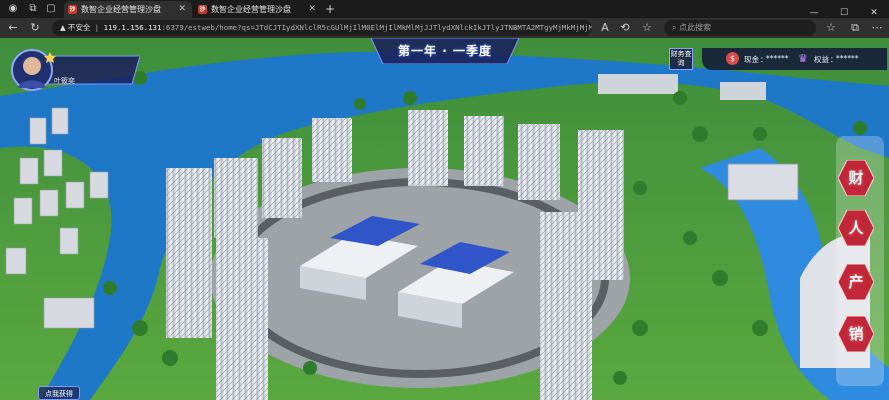 The width and height of the screenshot is (889, 400). What do you see at coordinates (743, 91) in the screenshot?
I see `warehouse-right` at bounding box center [743, 91].